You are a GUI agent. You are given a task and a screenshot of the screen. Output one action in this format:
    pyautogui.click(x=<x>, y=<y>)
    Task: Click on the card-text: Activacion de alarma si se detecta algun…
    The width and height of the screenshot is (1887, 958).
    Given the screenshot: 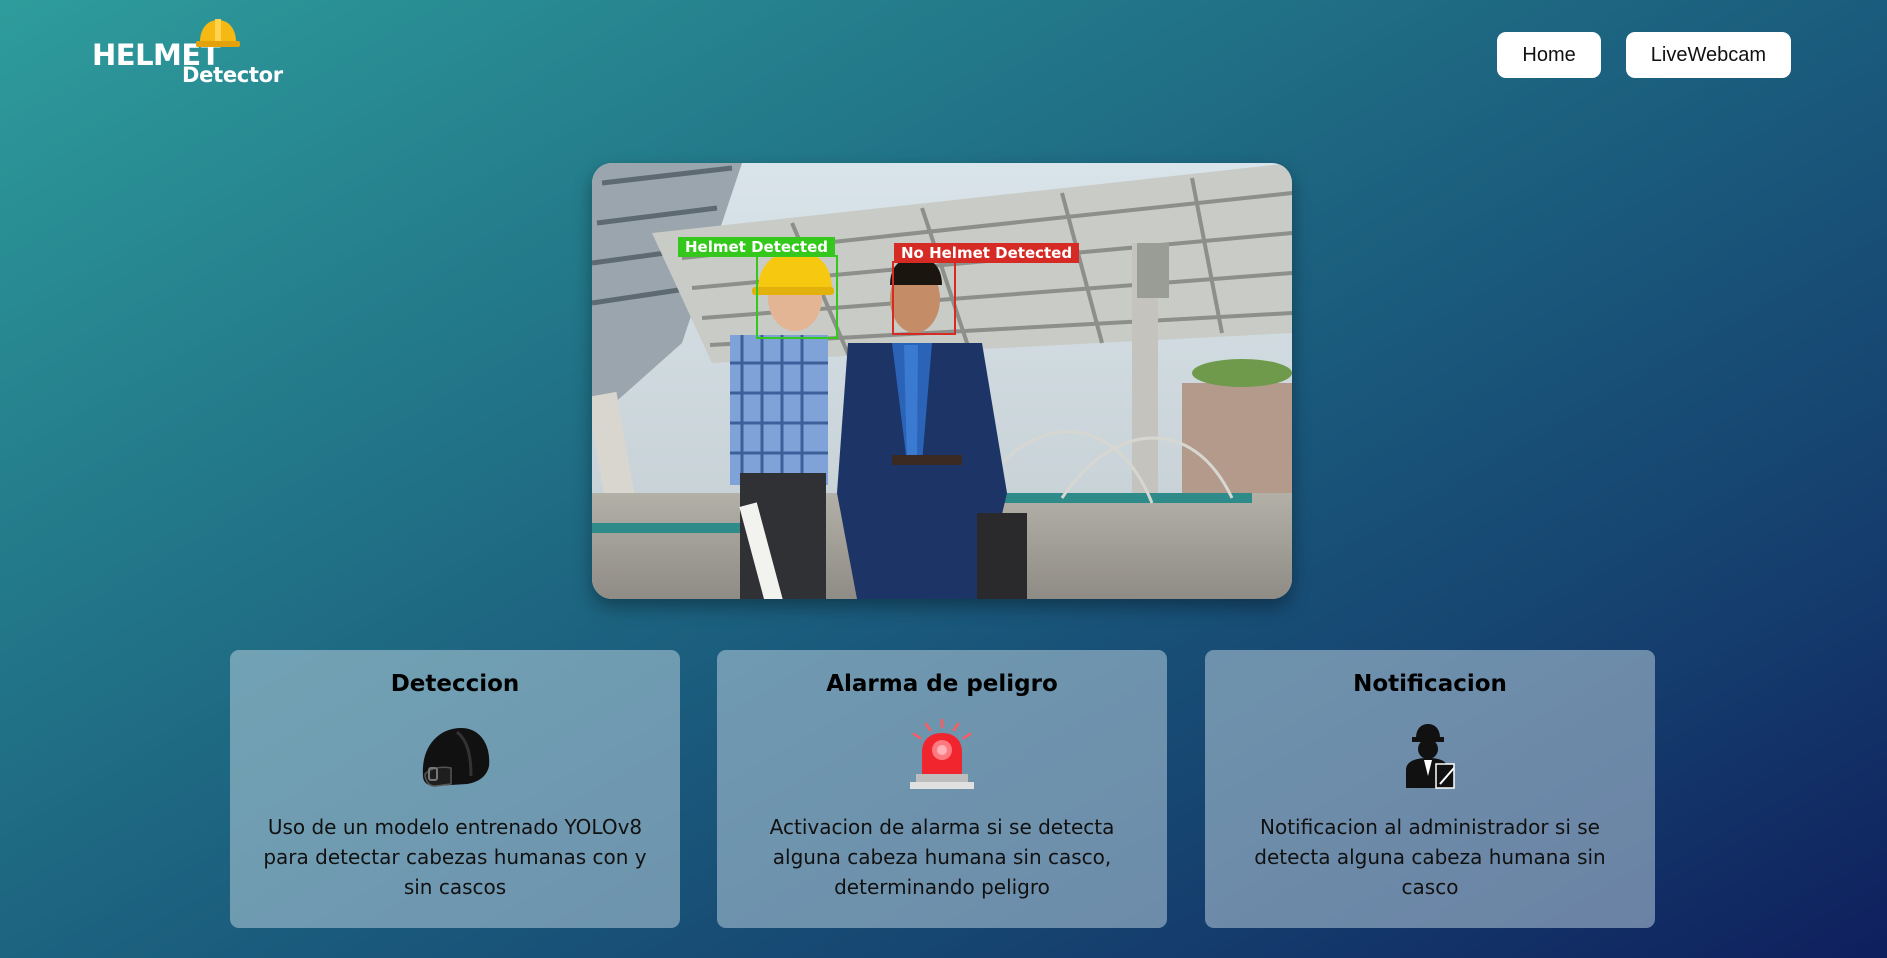 What is the action you would take?
    pyautogui.click(x=942, y=857)
    